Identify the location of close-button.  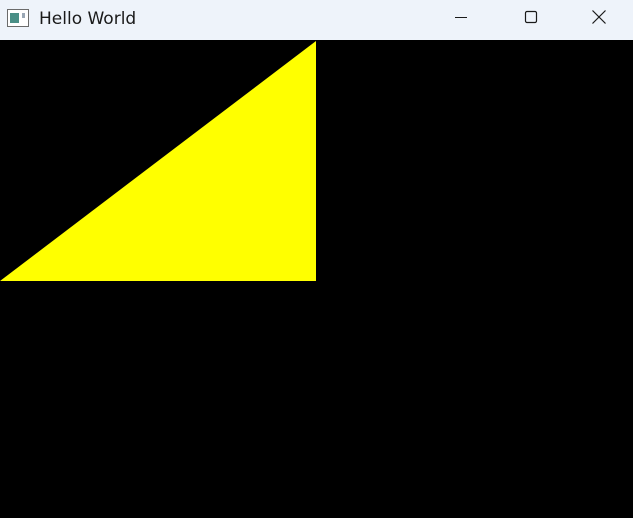
(598, 19).